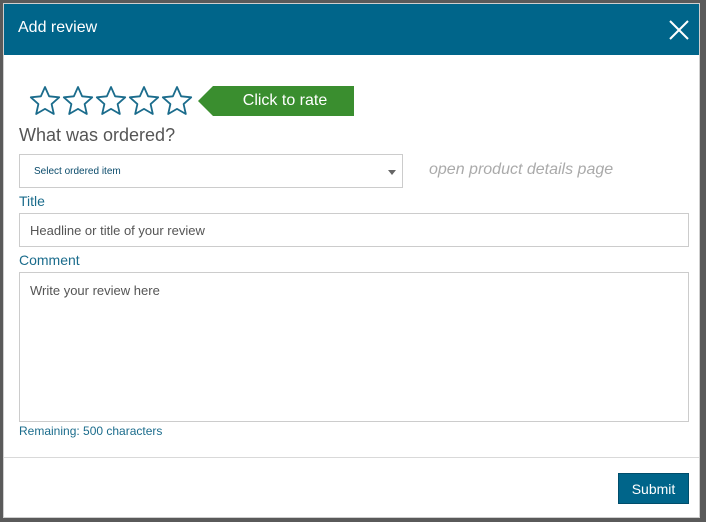 This screenshot has height=522, width=706. I want to click on dialog-header: Add review, so click(351, 29).